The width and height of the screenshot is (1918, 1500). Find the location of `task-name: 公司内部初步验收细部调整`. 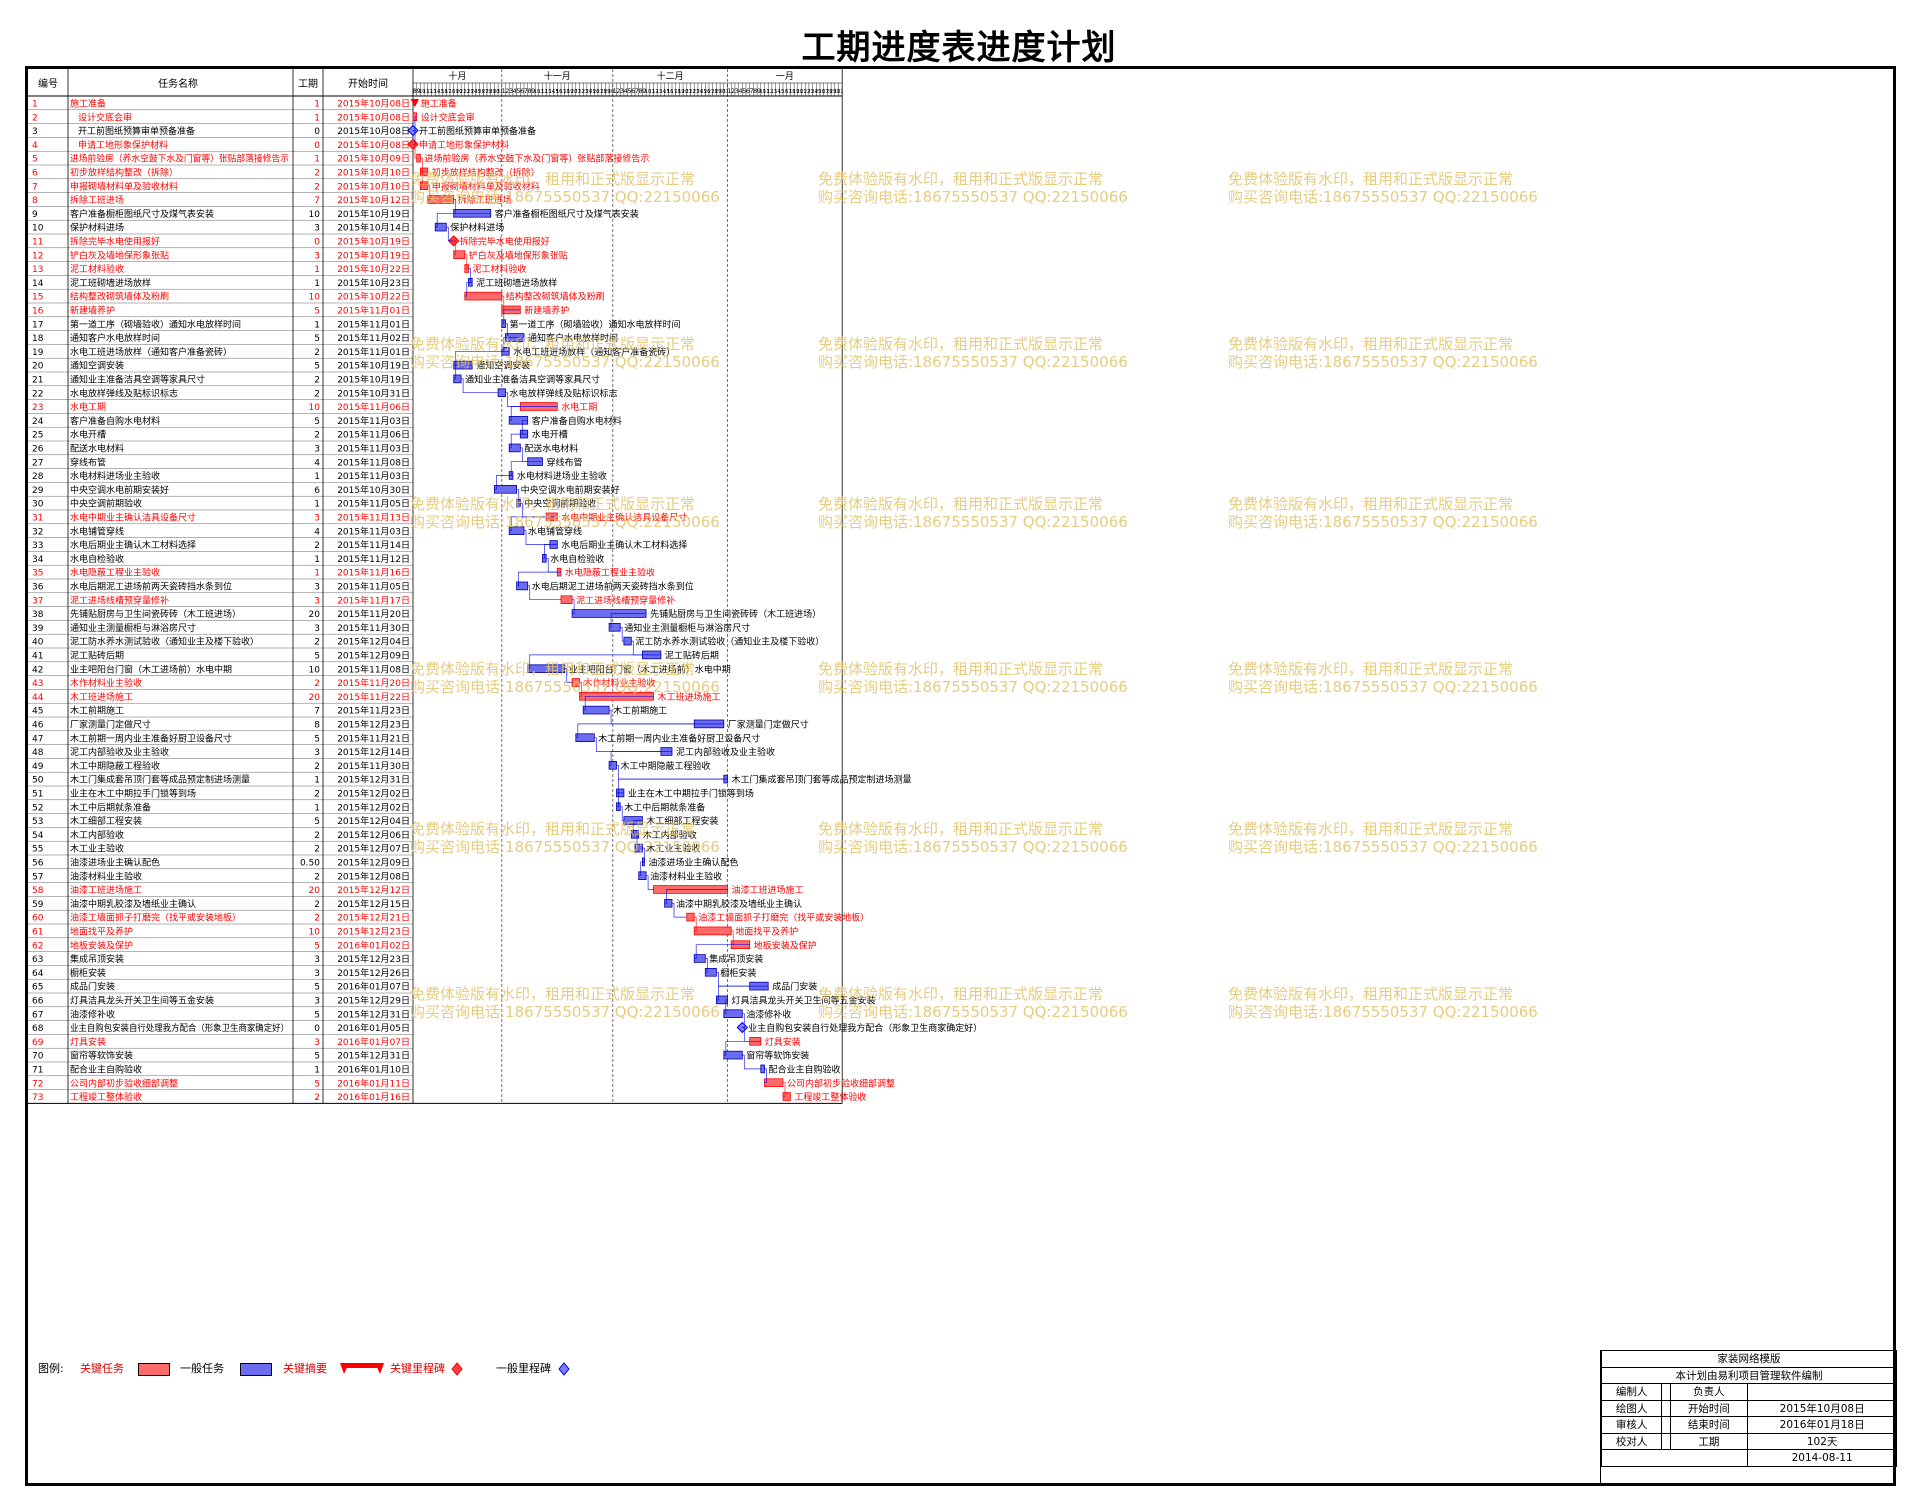

task-name: 公司内部初步验收细部调整 is located at coordinates (124, 1083).